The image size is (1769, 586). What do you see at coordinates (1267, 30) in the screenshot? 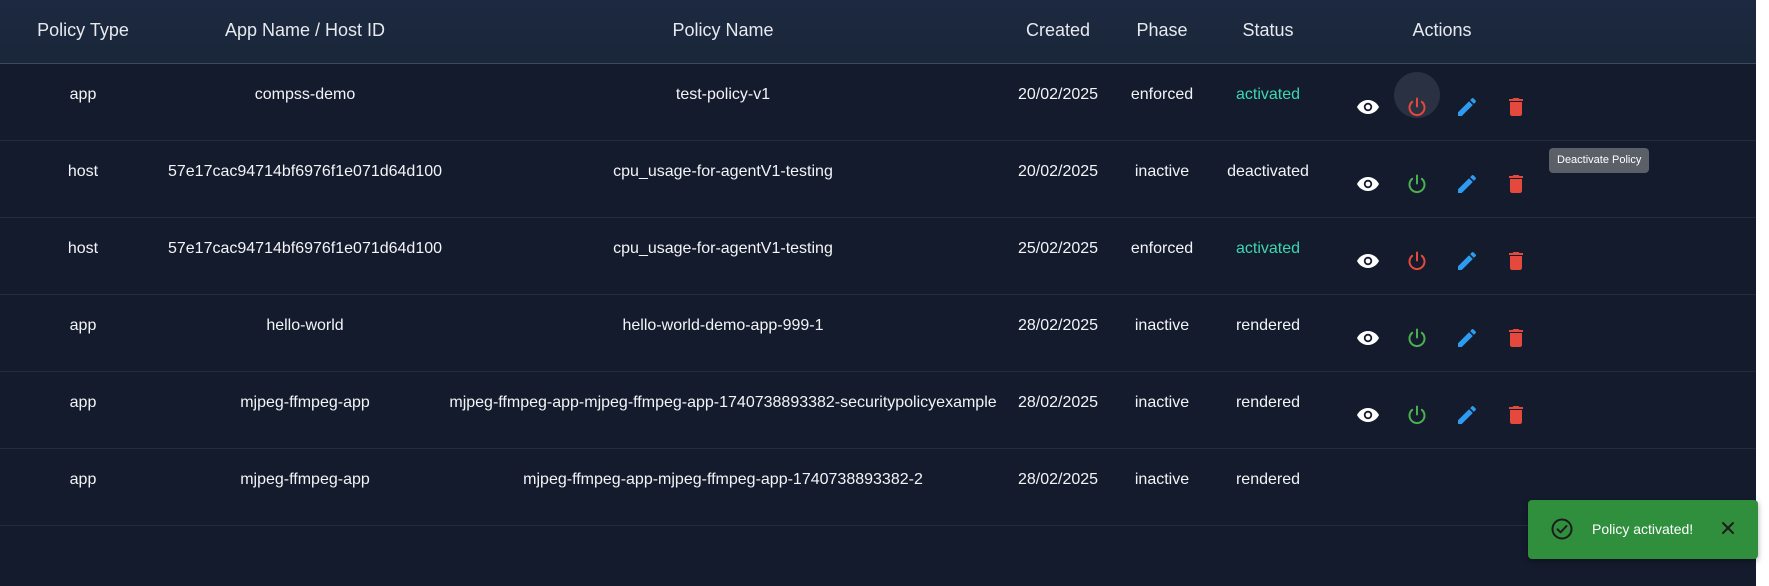
I see `column-header-status: Status` at bounding box center [1267, 30].